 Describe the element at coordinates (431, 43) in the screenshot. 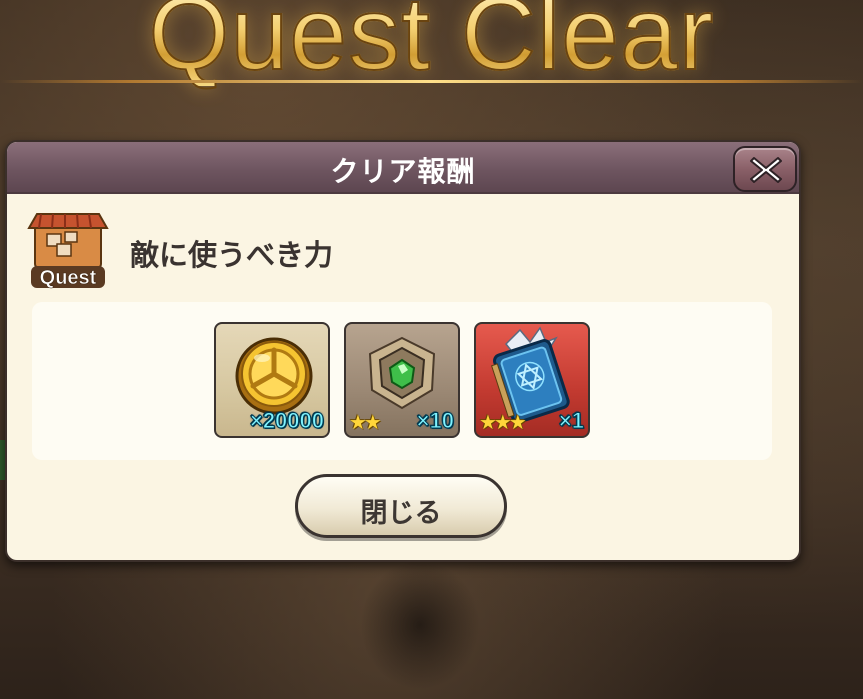

I see `quest-clear-title: Quest Clear` at that location.